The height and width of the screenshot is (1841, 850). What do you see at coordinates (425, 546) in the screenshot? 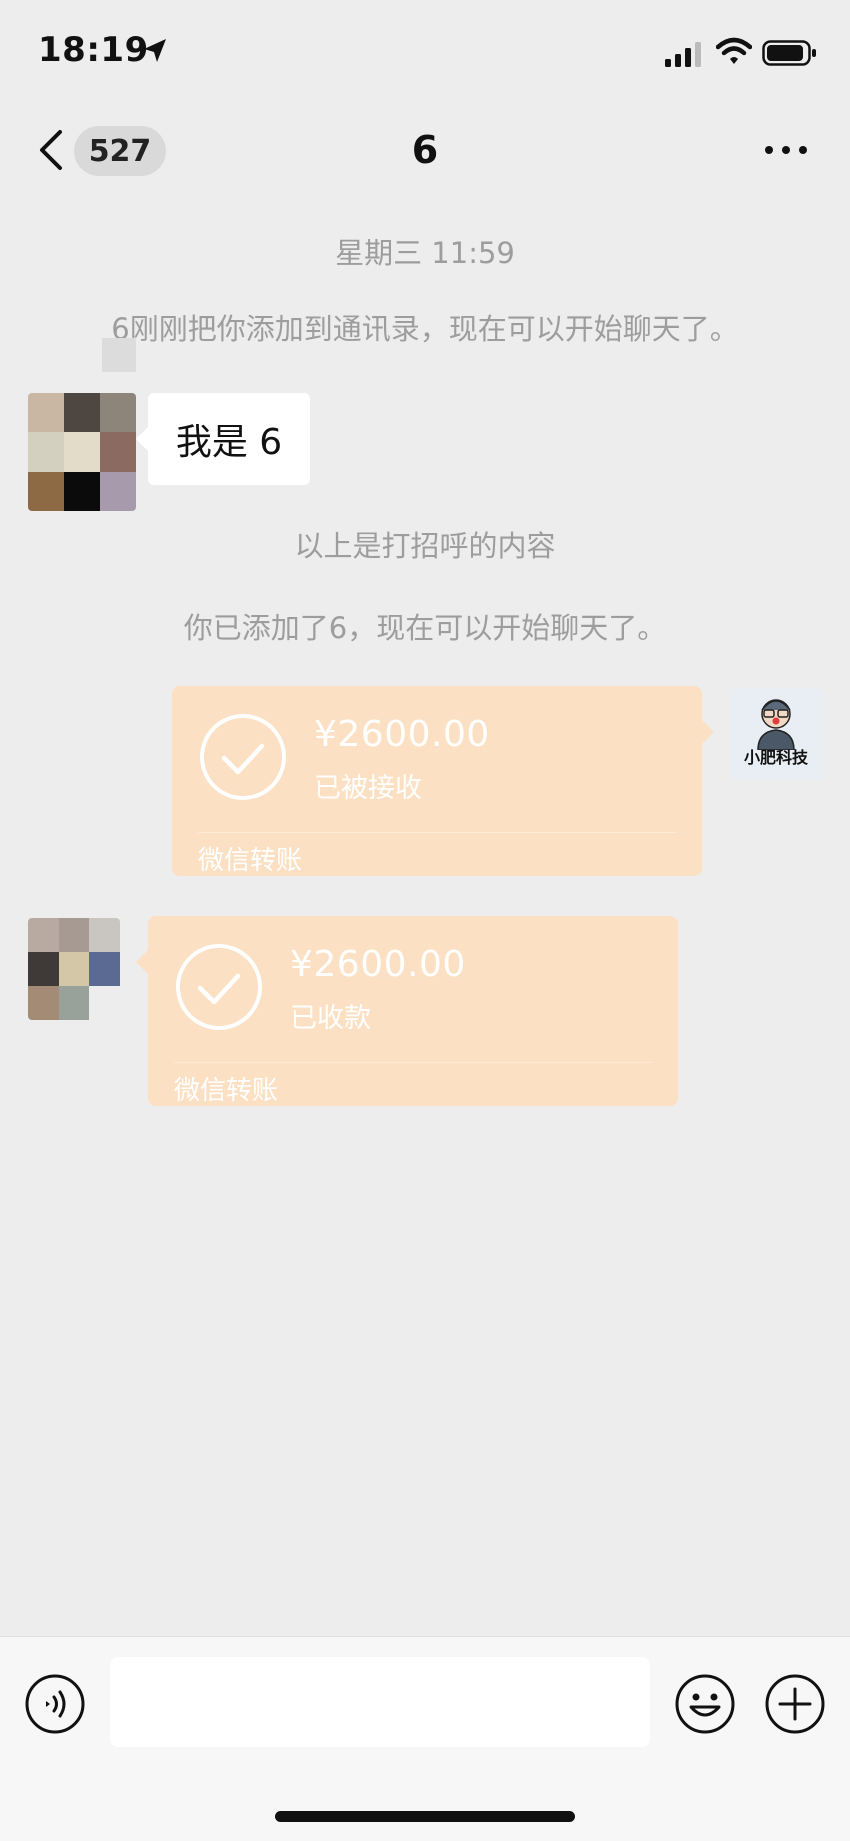
I see `greeting-footer: 以上是打招呼的内容` at bounding box center [425, 546].